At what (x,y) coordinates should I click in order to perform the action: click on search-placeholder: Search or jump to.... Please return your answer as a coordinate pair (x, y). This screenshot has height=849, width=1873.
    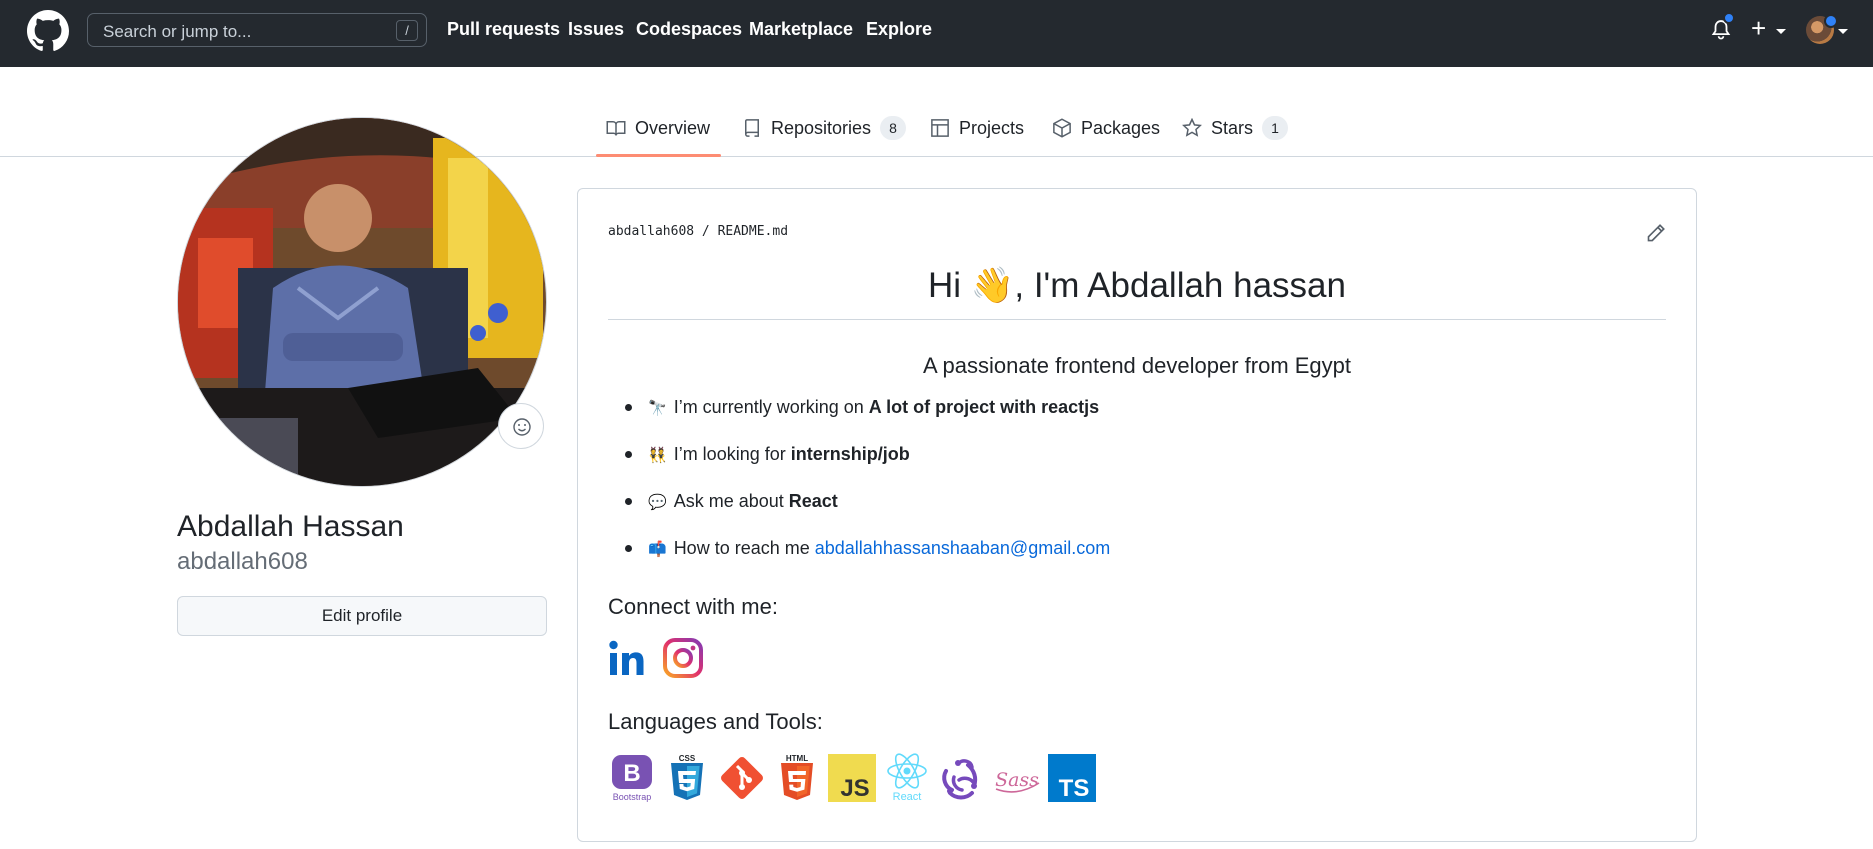
    Looking at the image, I should click on (177, 31).